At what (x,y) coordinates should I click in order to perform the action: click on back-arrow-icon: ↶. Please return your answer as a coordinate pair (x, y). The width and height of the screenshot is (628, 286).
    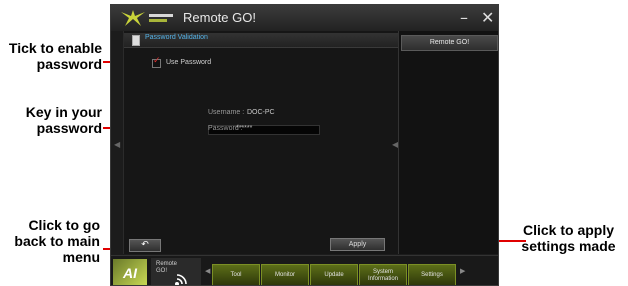
    Looking at the image, I should click on (145, 245).